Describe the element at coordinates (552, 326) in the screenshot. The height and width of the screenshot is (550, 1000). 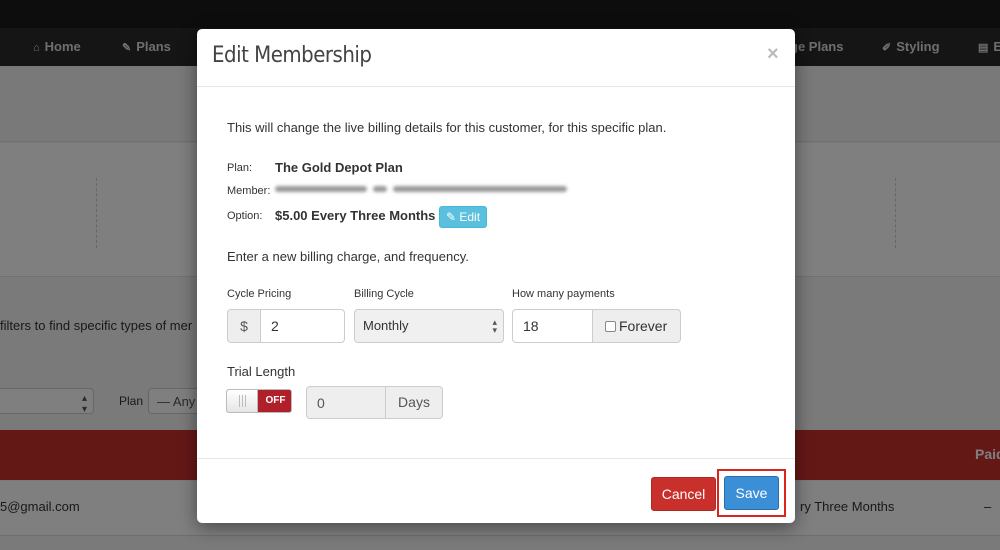
I see `payments-count-input` at that location.